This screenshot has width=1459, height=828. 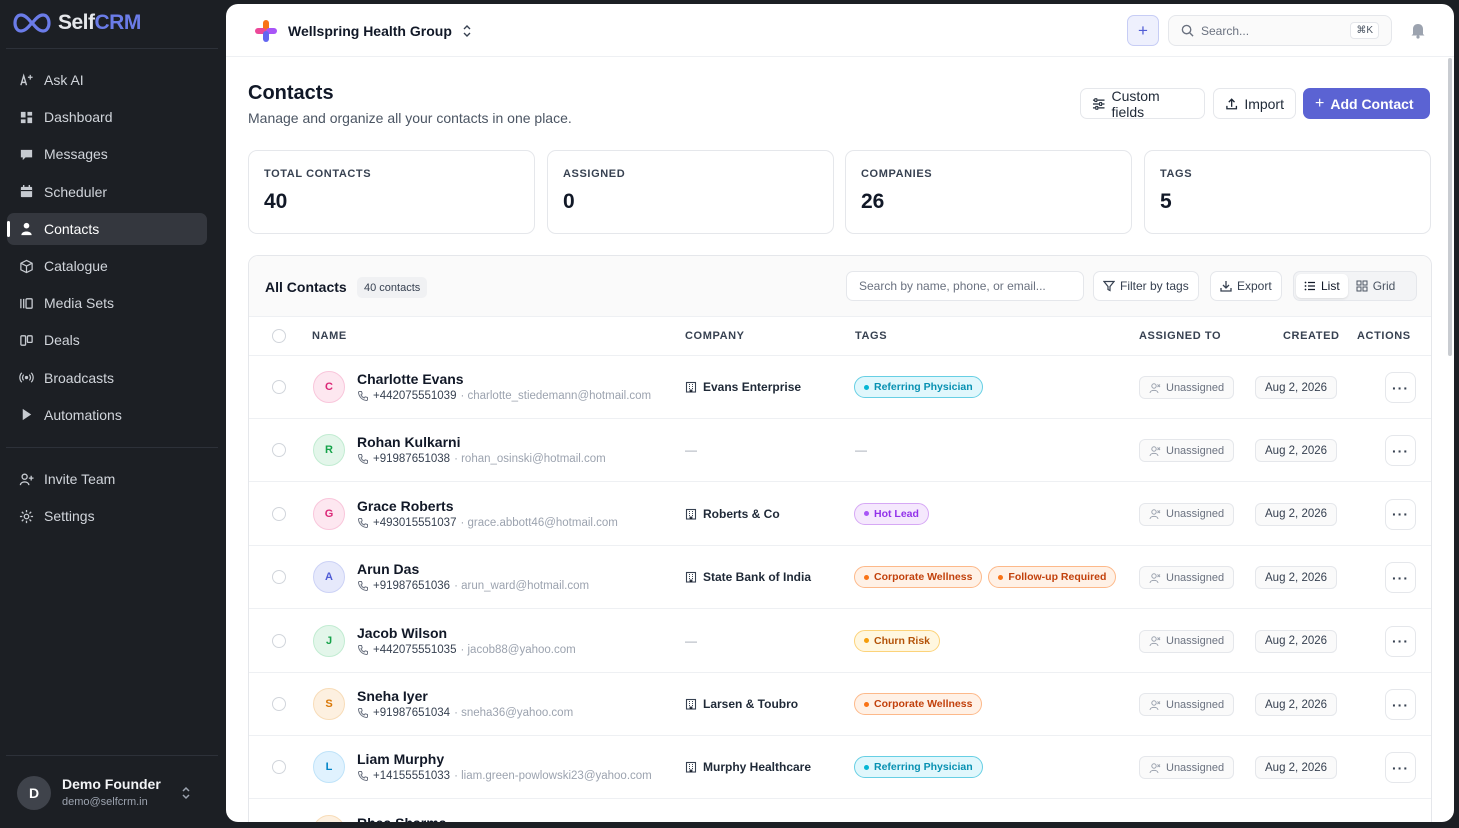 I want to click on sidebar-item-catalogue: Catalogue, so click(x=107, y=266).